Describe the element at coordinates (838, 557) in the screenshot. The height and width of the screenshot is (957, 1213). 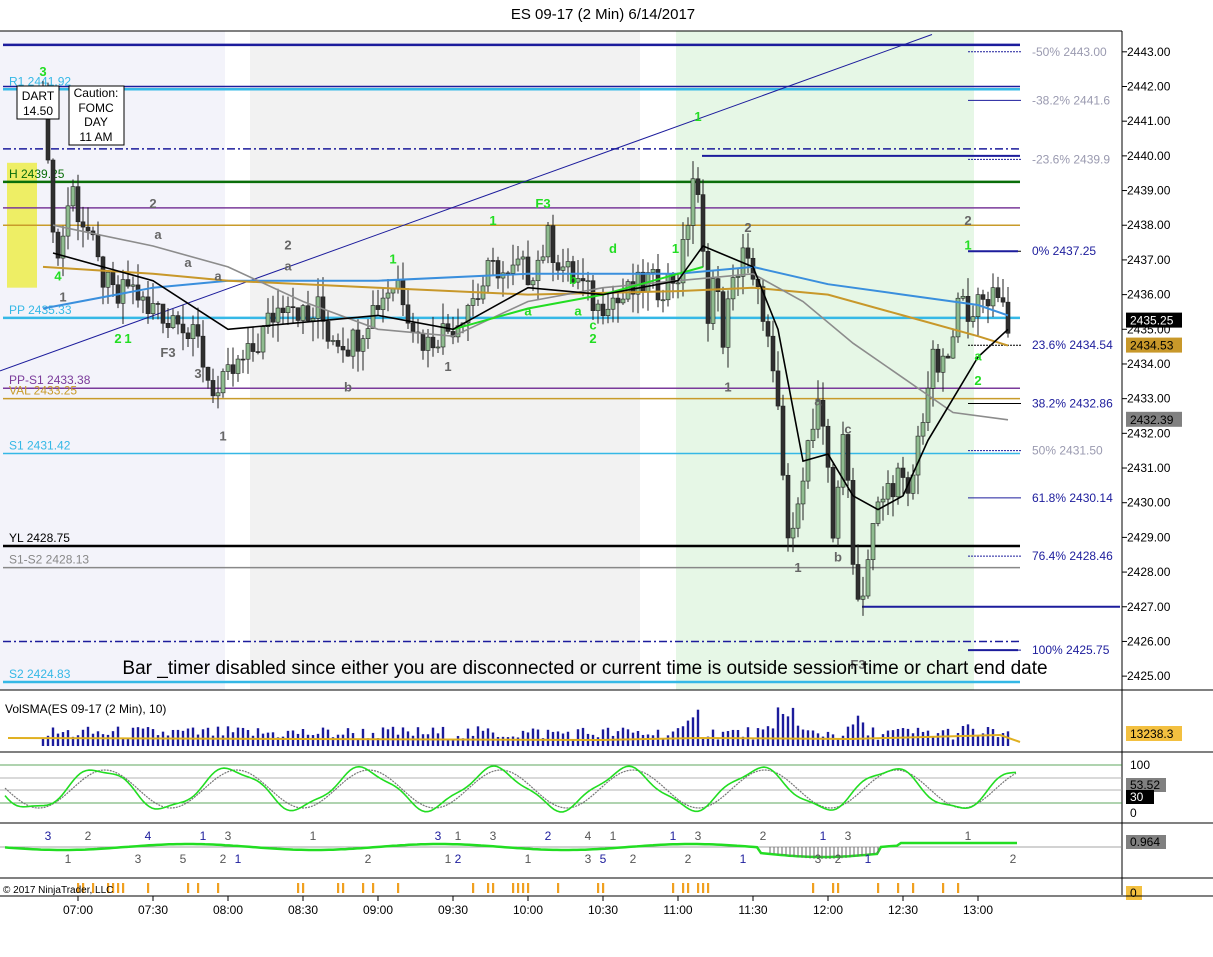
I see `wave-label-31: b` at that location.